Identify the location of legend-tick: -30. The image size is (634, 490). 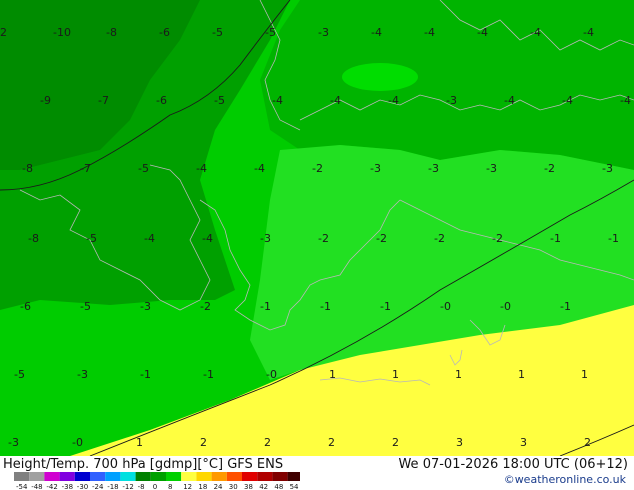
(82, 486).